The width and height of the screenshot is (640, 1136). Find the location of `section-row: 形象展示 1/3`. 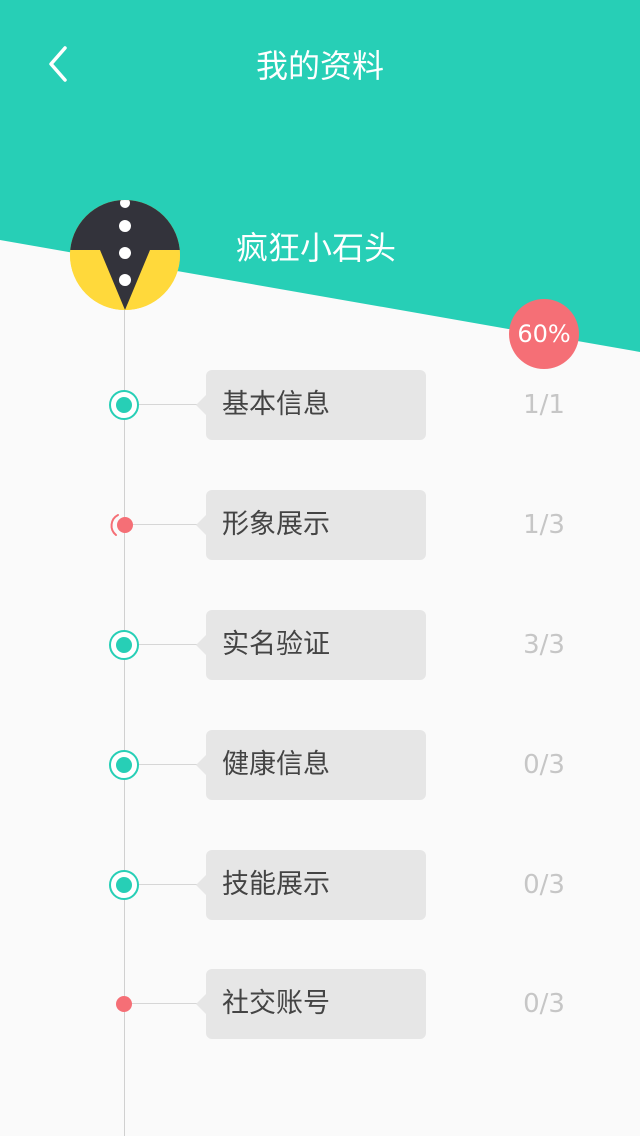

section-row: 形象展示 1/3 is located at coordinates (320, 525).